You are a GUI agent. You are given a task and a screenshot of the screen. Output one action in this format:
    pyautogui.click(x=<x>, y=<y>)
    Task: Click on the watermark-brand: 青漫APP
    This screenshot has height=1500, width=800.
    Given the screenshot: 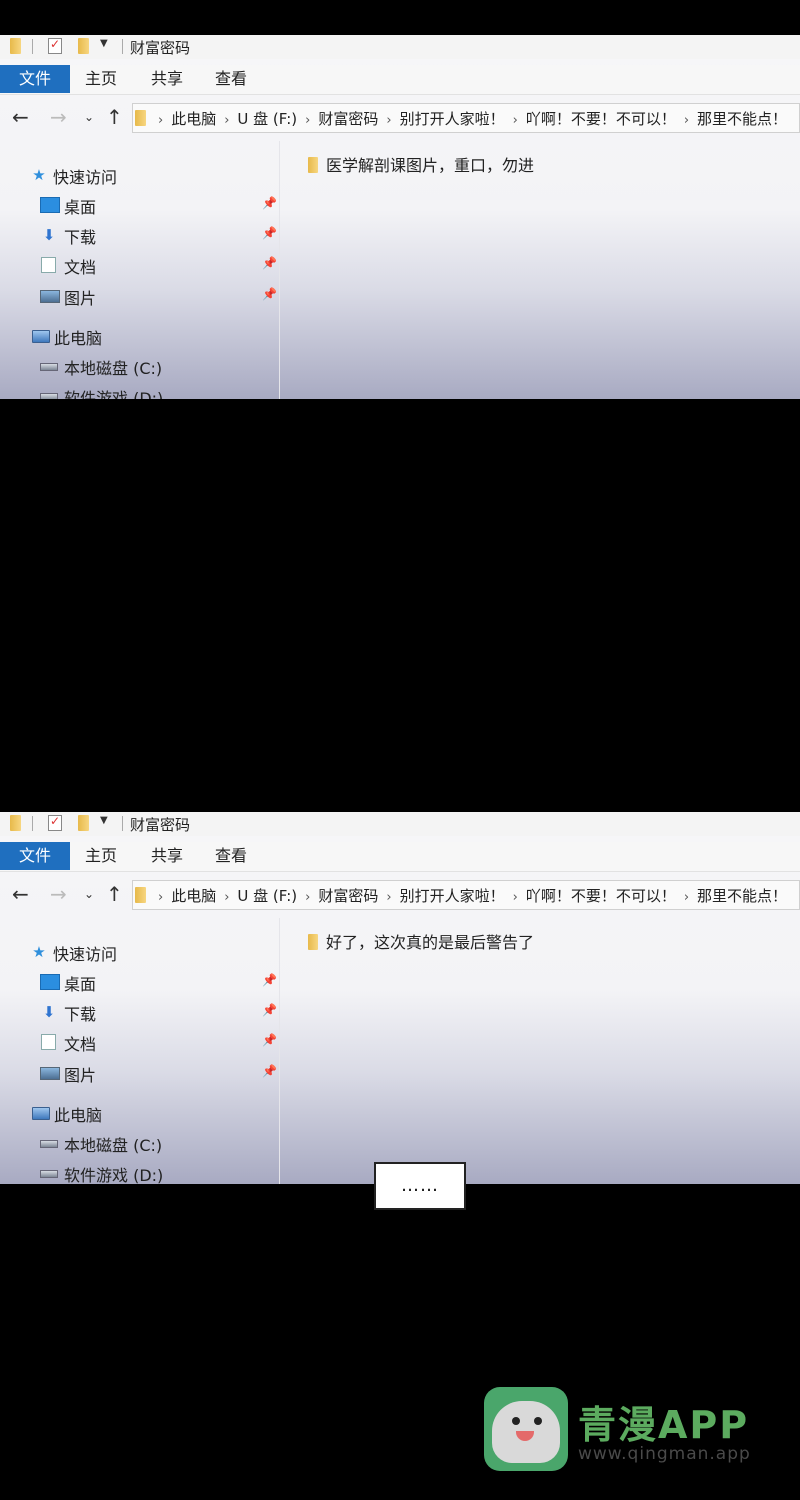 What is the action you would take?
    pyautogui.click(x=664, y=1425)
    